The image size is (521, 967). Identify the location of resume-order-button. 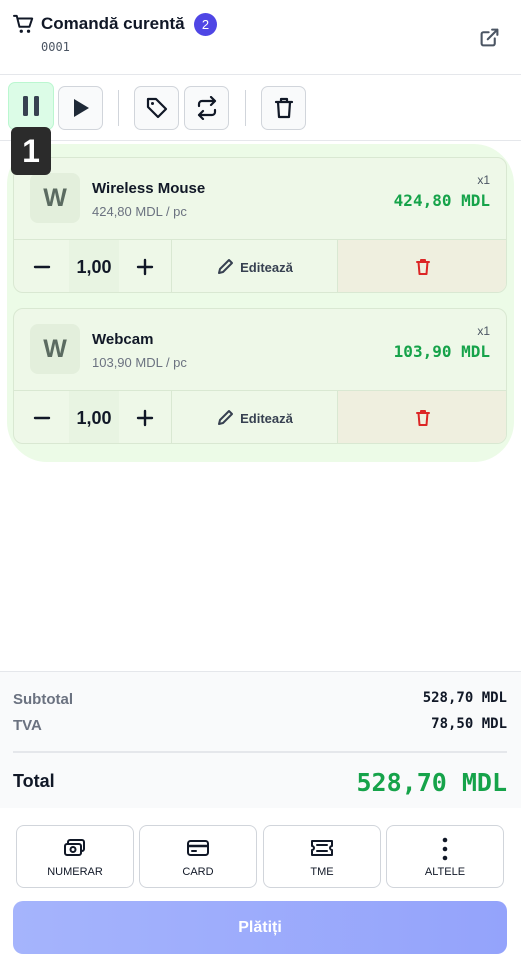
(80, 108).